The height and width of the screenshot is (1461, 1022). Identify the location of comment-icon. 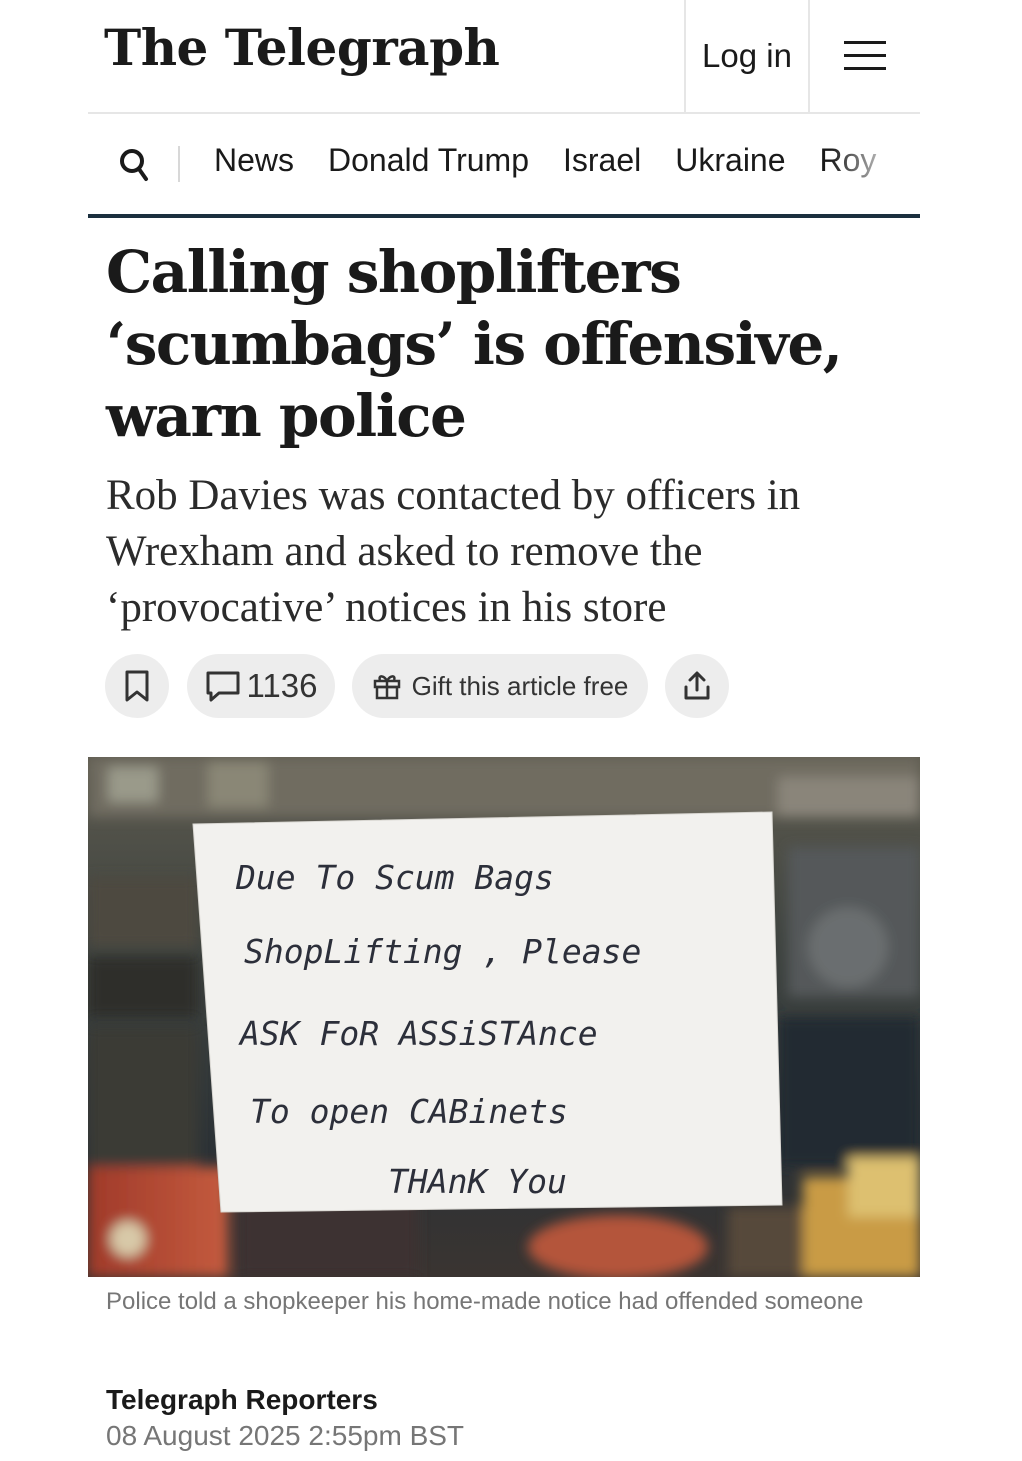
(223, 686).